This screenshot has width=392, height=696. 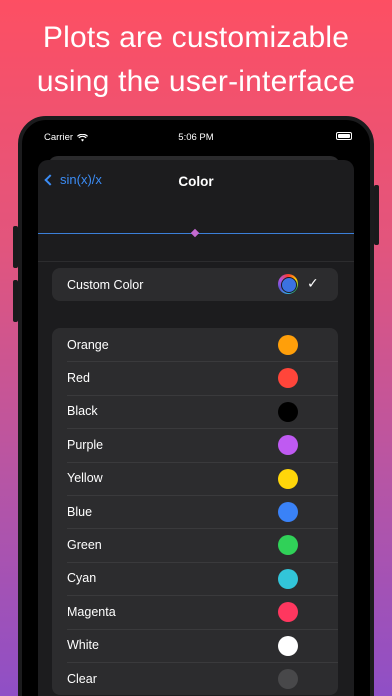 I want to click on color-option-label: Yellow, so click(x=85, y=478).